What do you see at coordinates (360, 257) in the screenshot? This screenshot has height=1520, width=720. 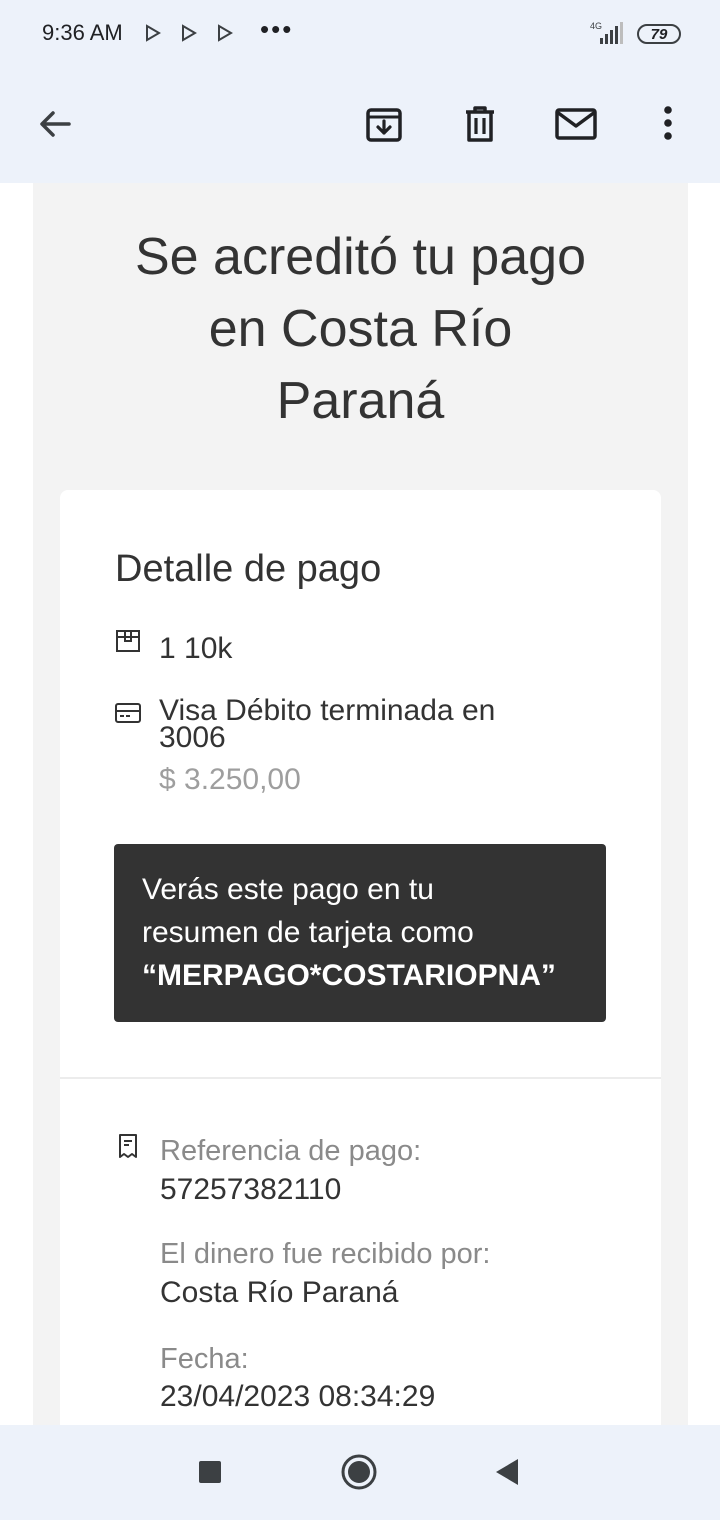 I see `headline-line: Se acreditó tu pago` at bounding box center [360, 257].